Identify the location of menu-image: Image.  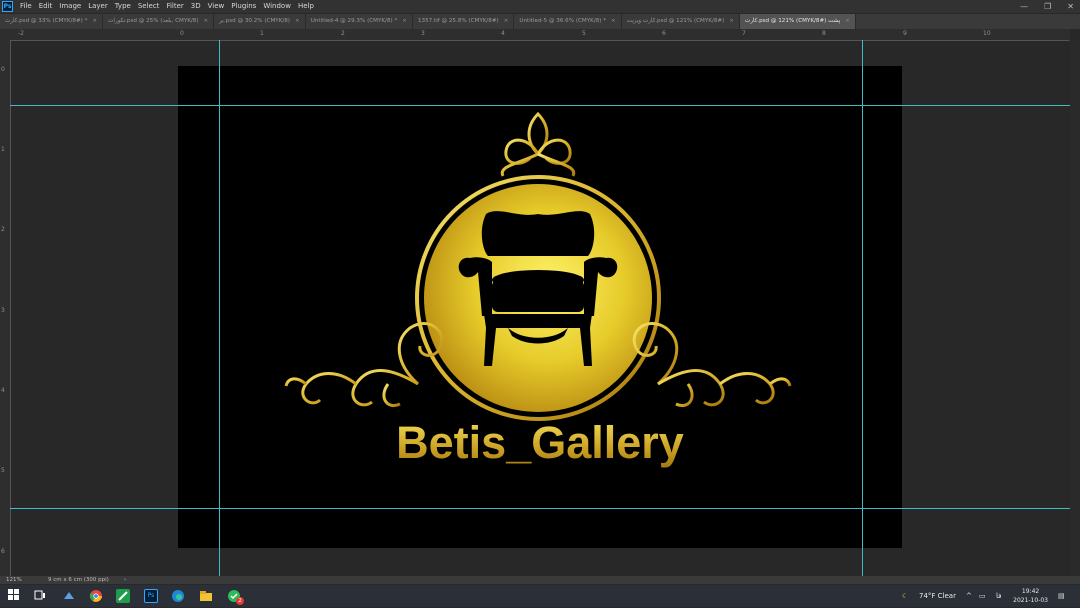
(70, 6).